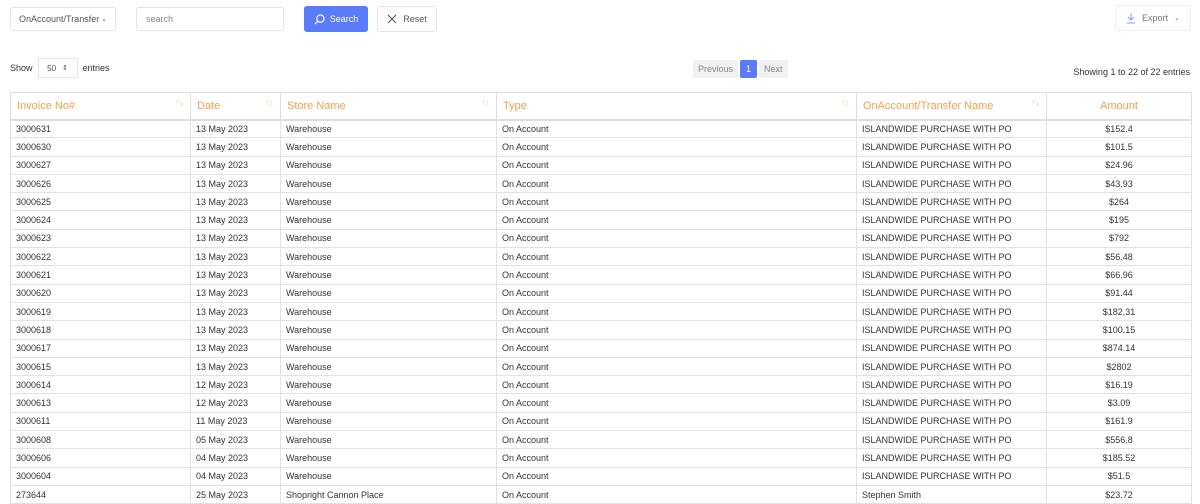  What do you see at coordinates (100, 293) in the screenshot?
I see `cell-invoice-no: 3000620` at bounding box center [100, 293].